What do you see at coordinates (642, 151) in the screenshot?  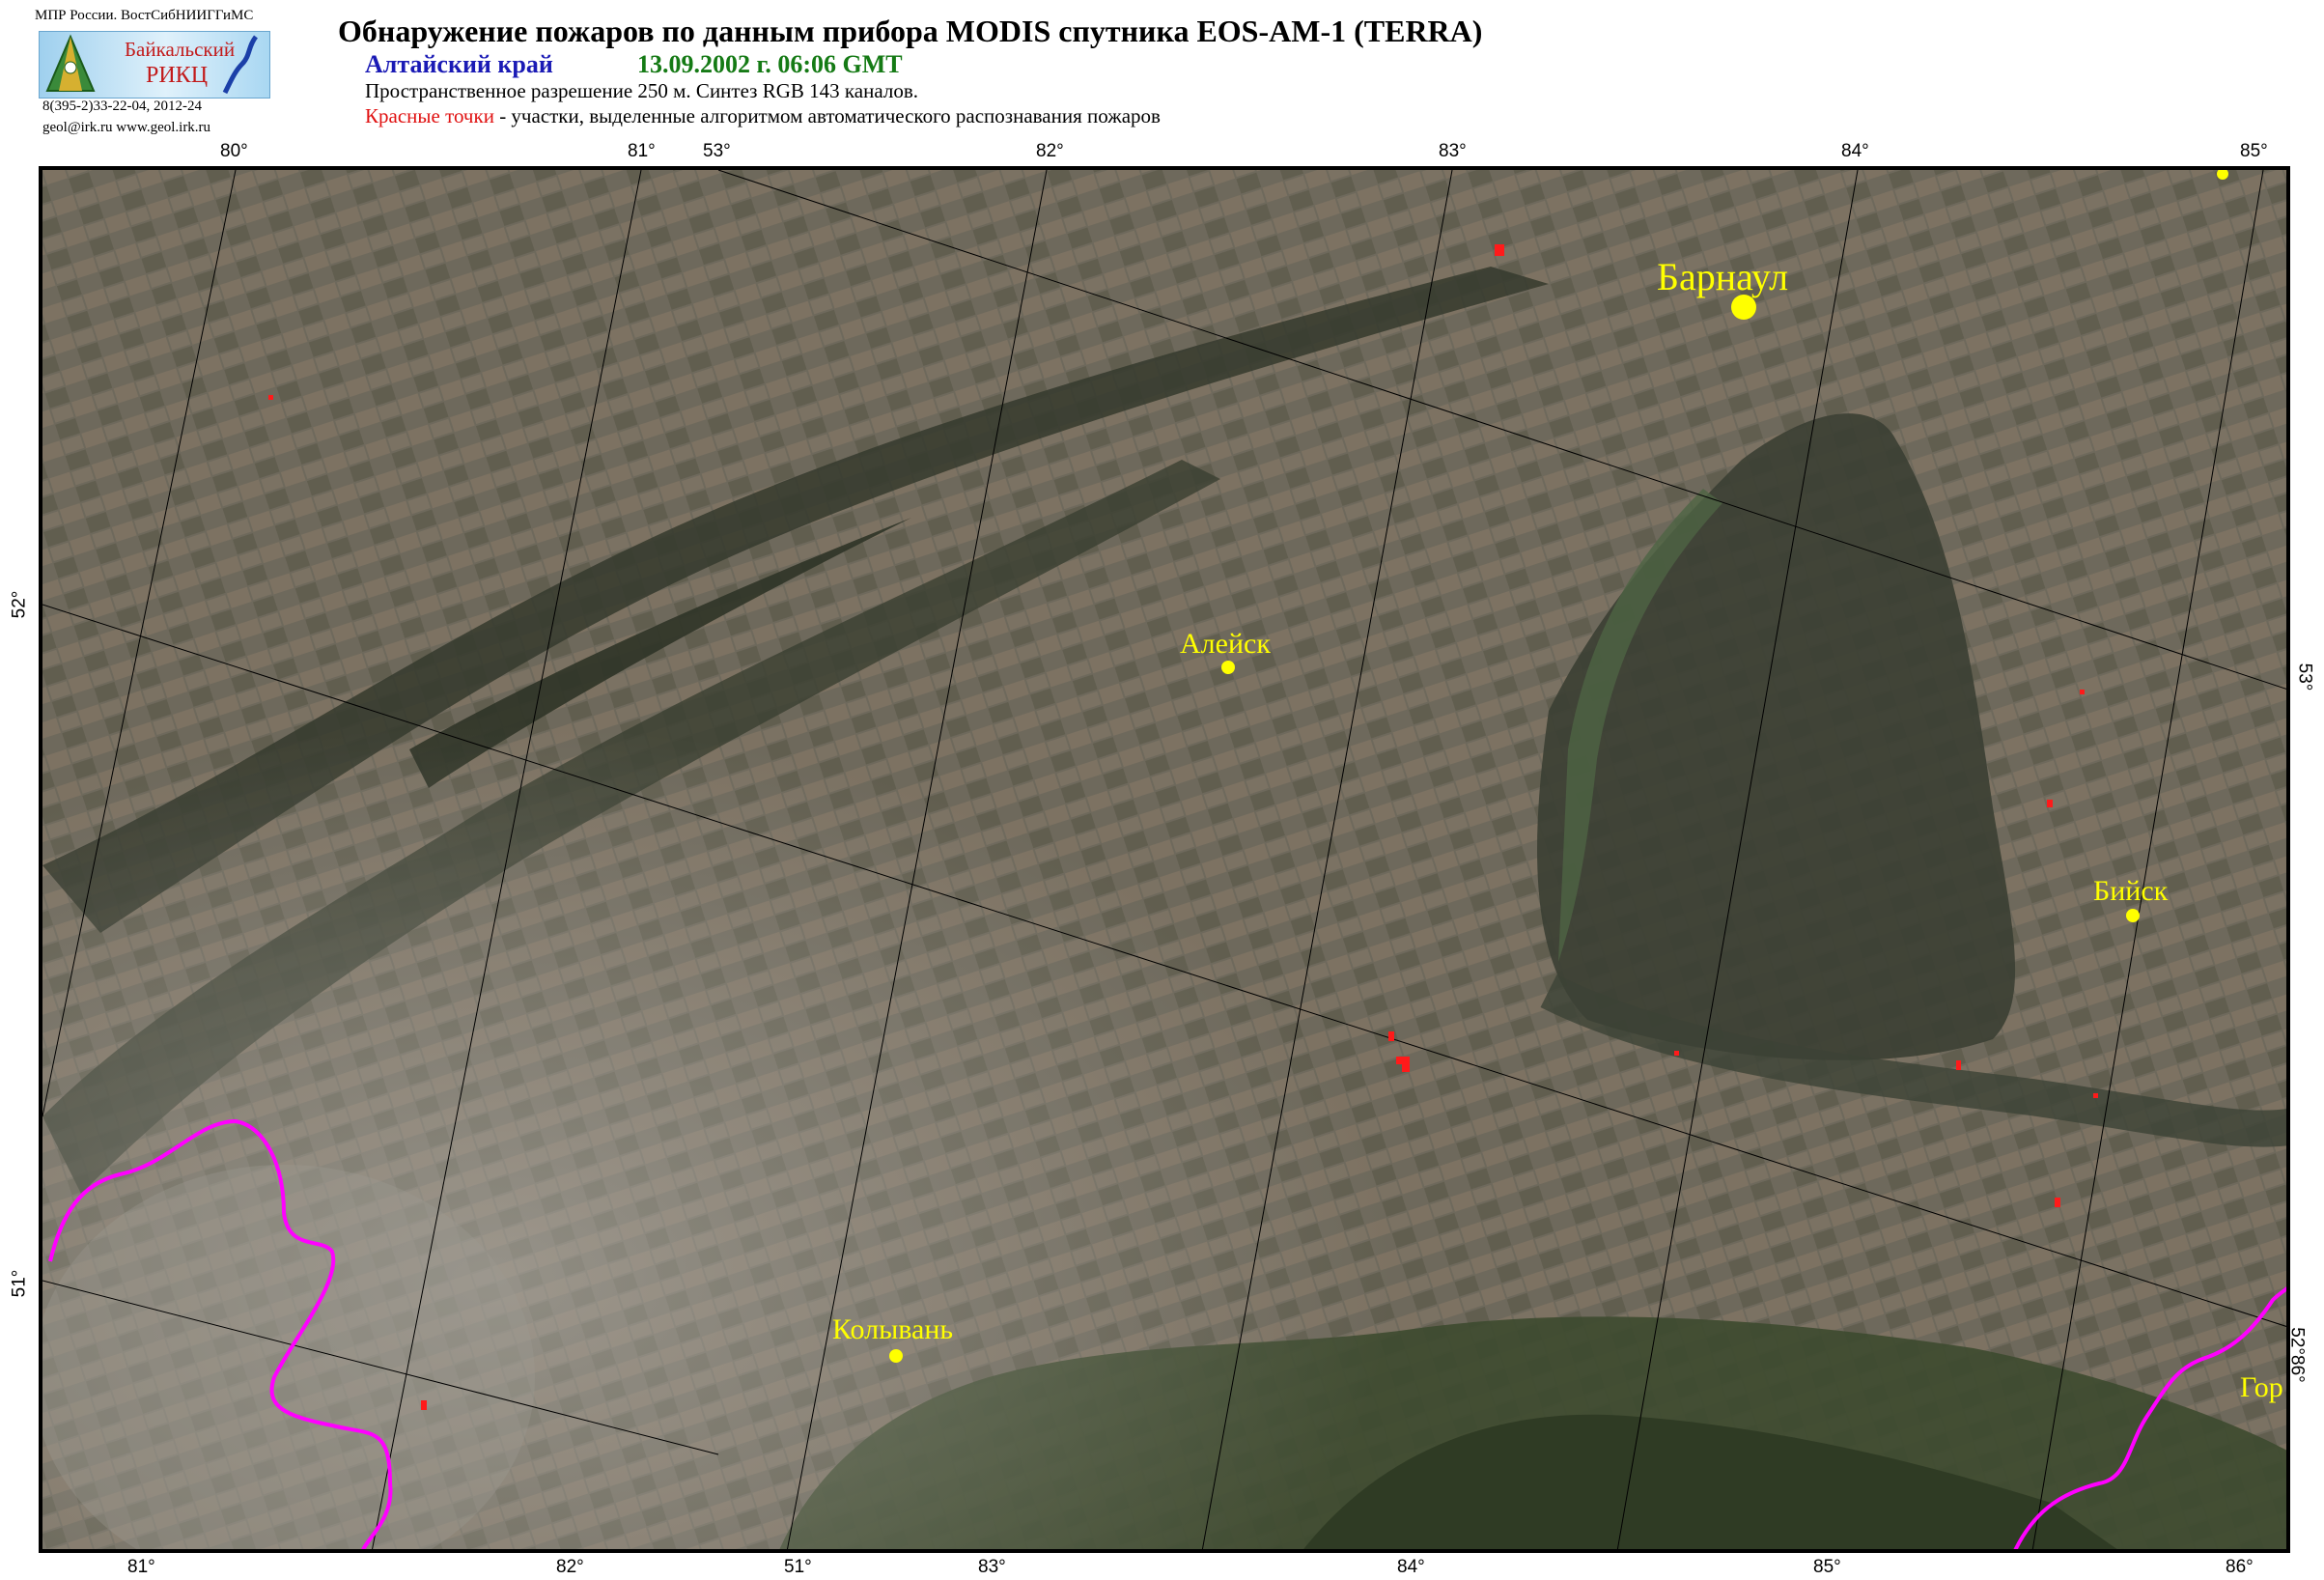 I see `tick-top-1: 81°` at bounding box center [642, 151].